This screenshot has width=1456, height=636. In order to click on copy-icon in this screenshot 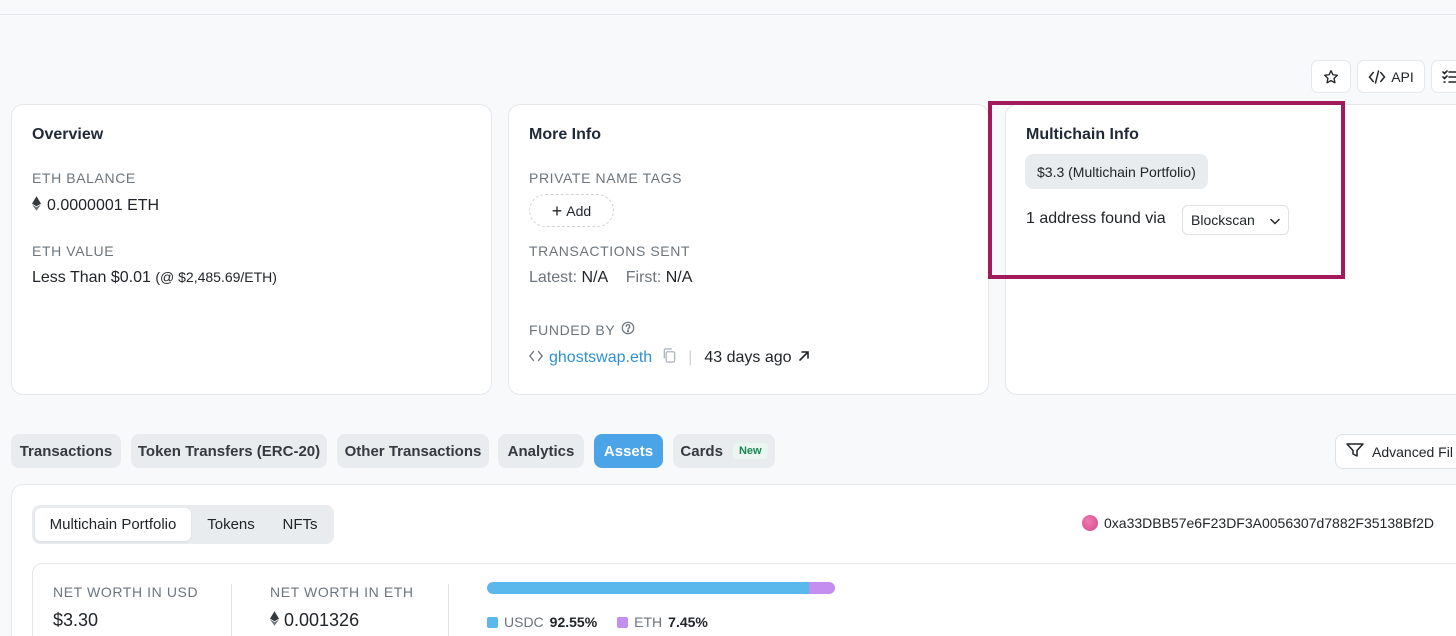, I will do `click(669, 358)`.